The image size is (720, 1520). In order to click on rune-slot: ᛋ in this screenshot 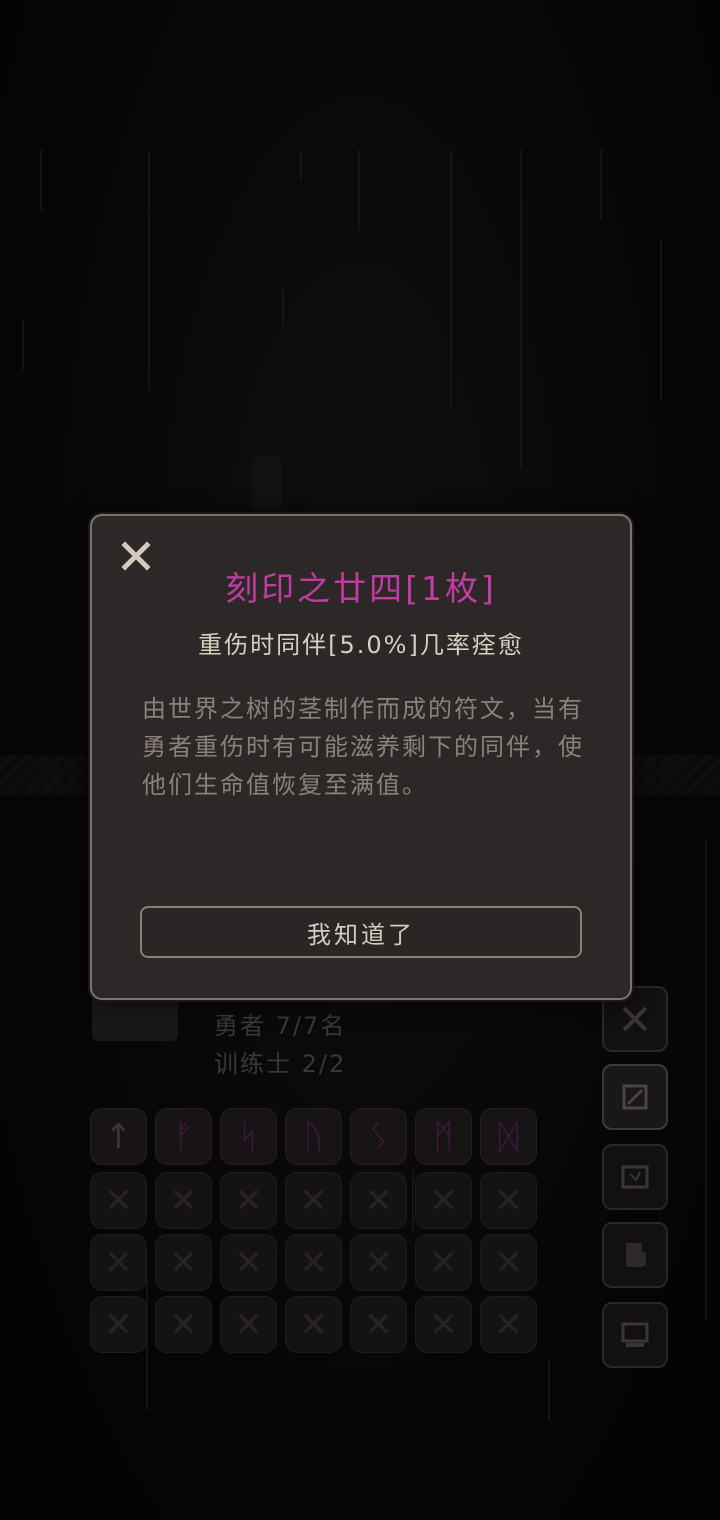, I will do `click(248, 1136)`.